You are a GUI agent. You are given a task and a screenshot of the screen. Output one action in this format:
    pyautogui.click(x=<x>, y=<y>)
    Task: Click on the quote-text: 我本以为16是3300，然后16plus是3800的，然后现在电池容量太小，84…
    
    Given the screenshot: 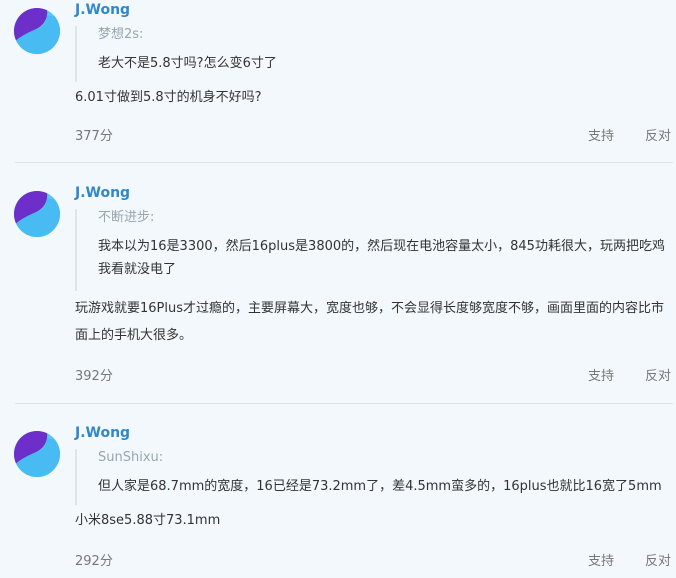 What is the action you would take?
    pyautogui.click(x=381, y=258)
    